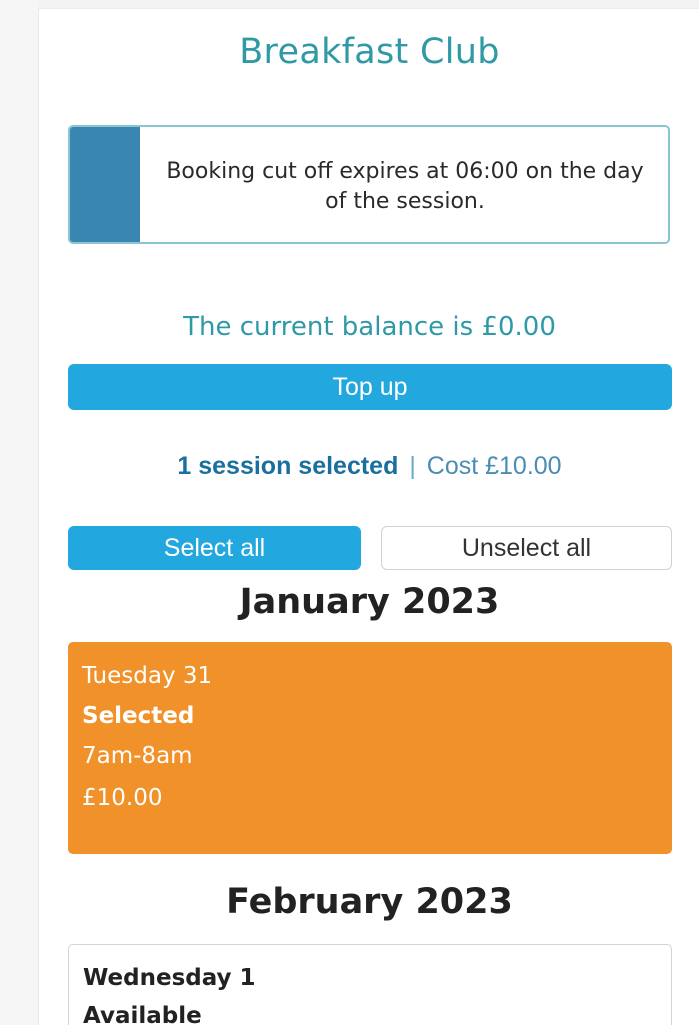  I want to click on left-edge-strip, so click(19, 512).